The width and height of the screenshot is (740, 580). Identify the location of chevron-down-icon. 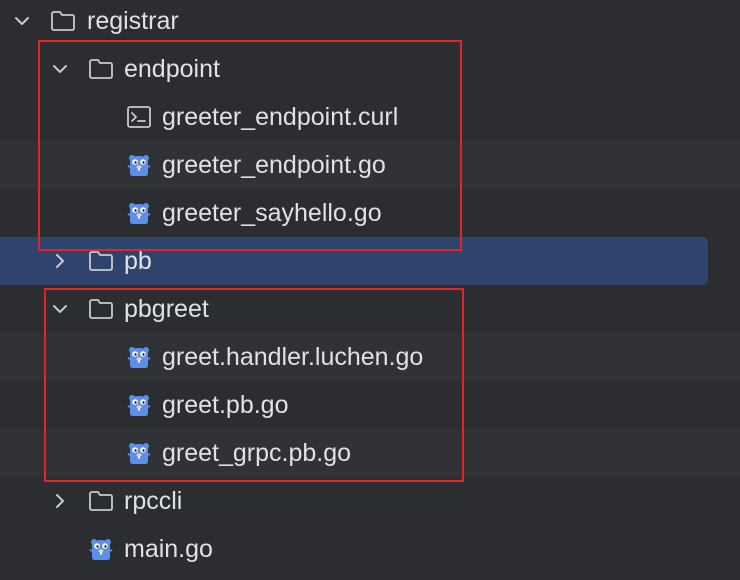
(22, 21).